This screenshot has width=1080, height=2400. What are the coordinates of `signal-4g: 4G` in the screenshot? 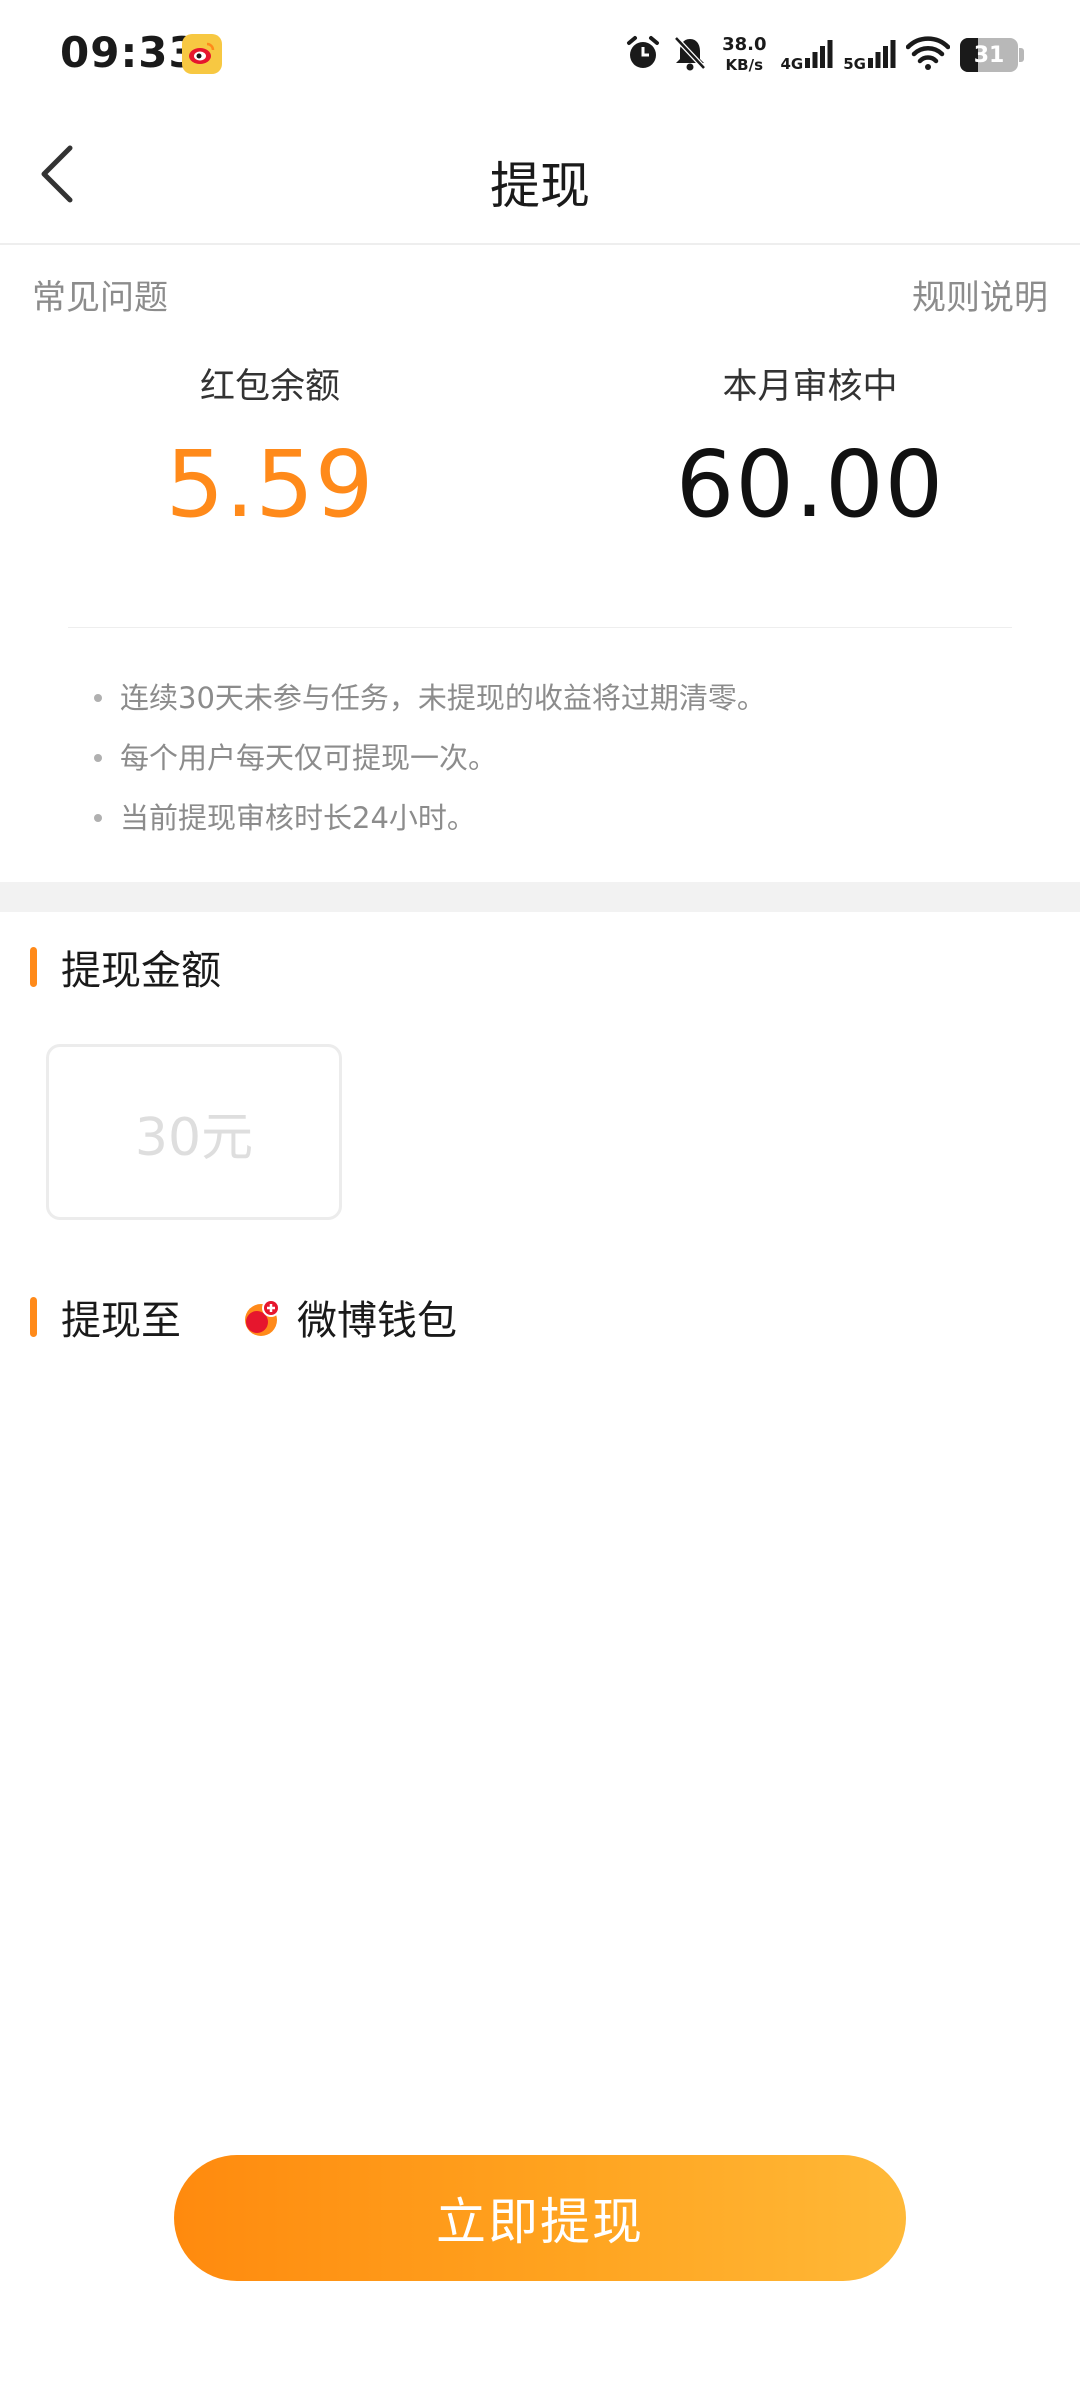 It's located at (807, 55).